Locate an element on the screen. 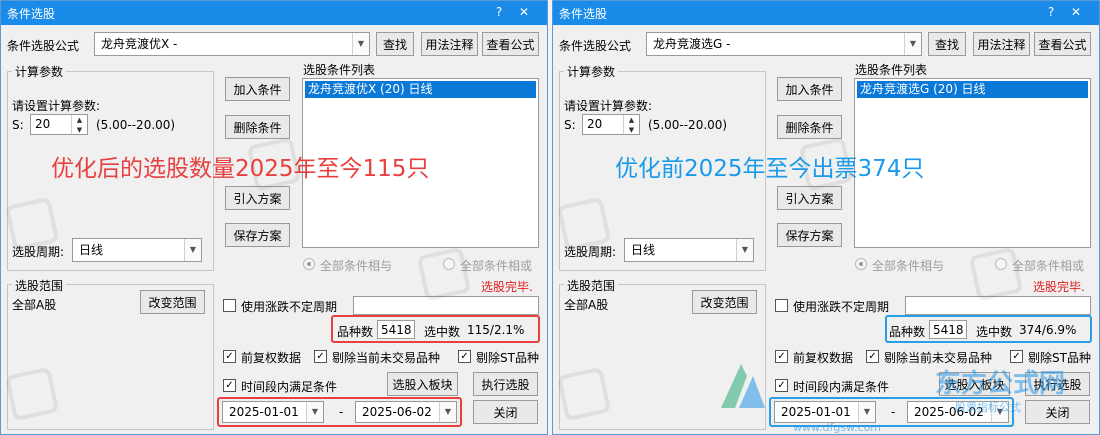  brand-logo-icon is located at coordinates (743, 386).